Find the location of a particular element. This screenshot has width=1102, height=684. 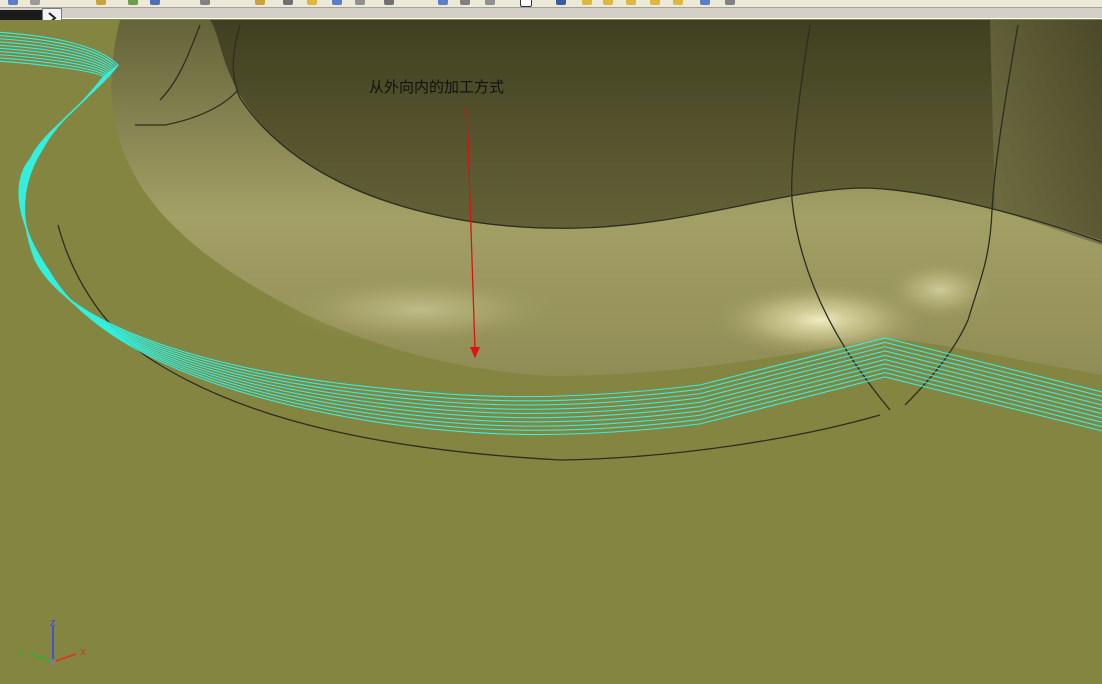

toolbar-border is located at coordinates (551, 13).